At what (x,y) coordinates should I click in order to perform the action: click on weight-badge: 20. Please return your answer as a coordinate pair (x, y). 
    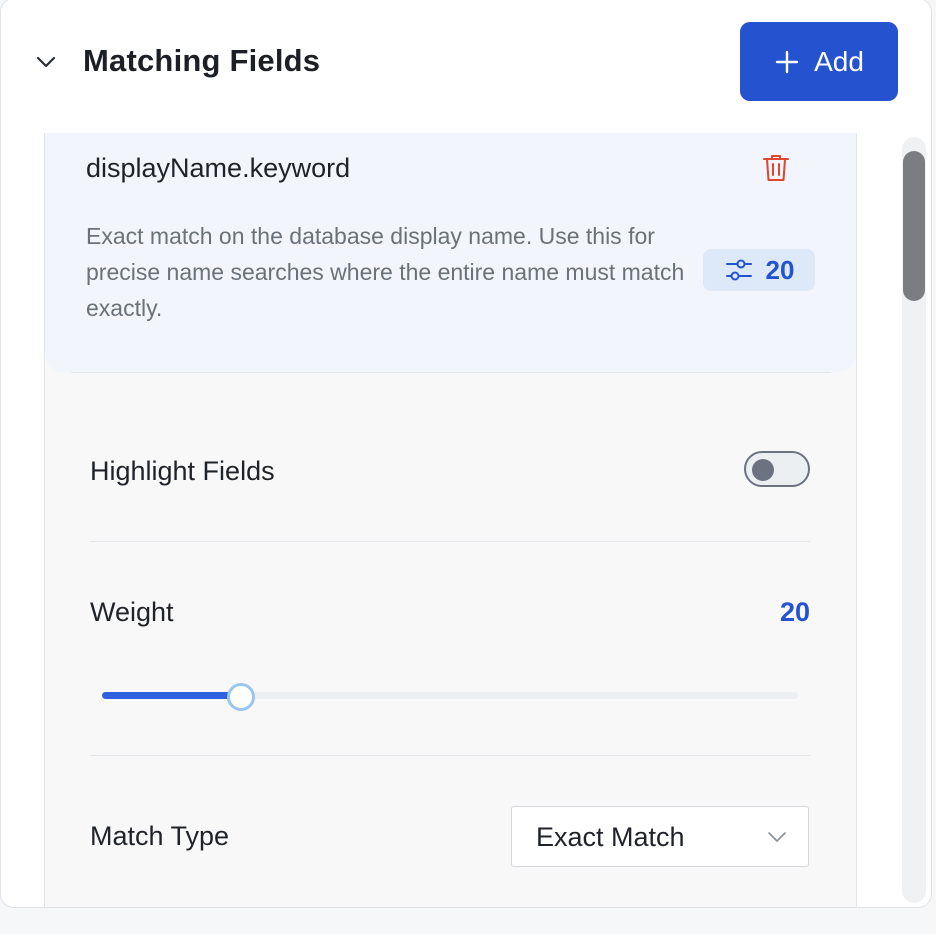
    Looking at the image, I should click on (759, 270).